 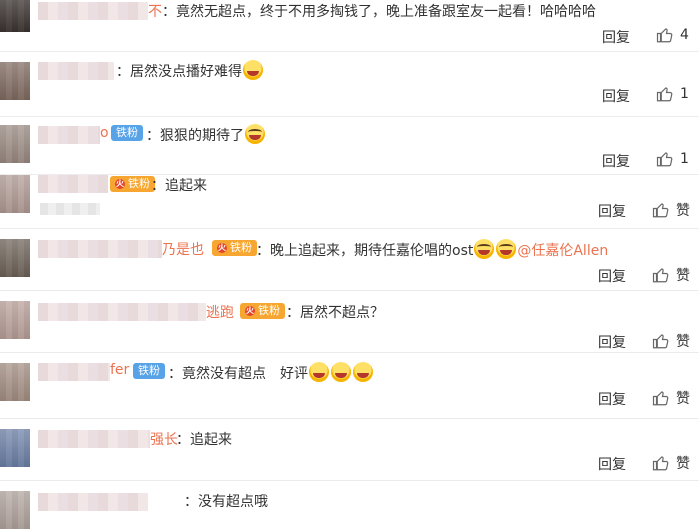 What do you see at coordinates (226, 502) in the screenshot?
I see `comment-text: ：没有超点哦` at bounding box center [226, 502].